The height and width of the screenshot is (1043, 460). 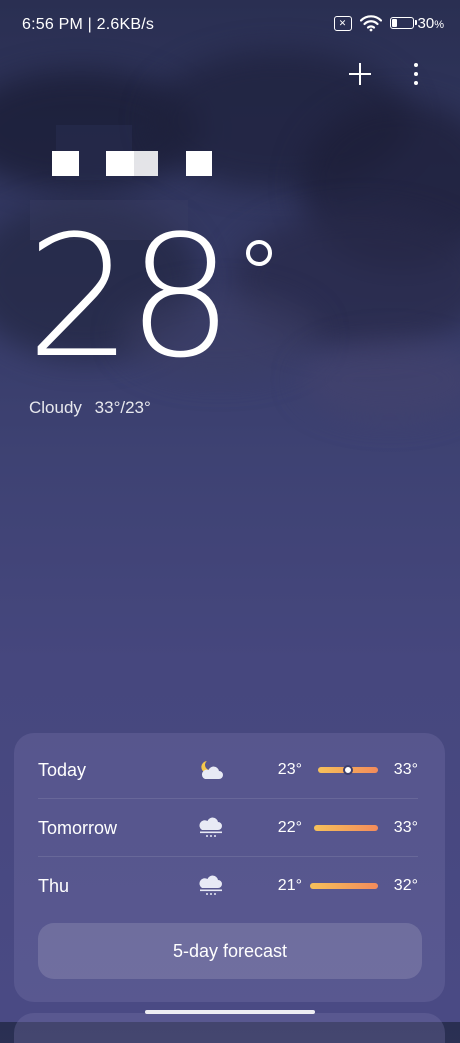 What do you see at coordinates (230, 951) in the screenshot?
I see `five-day-forecast-button: 5-day forecast` at bounding box center [230, 951].